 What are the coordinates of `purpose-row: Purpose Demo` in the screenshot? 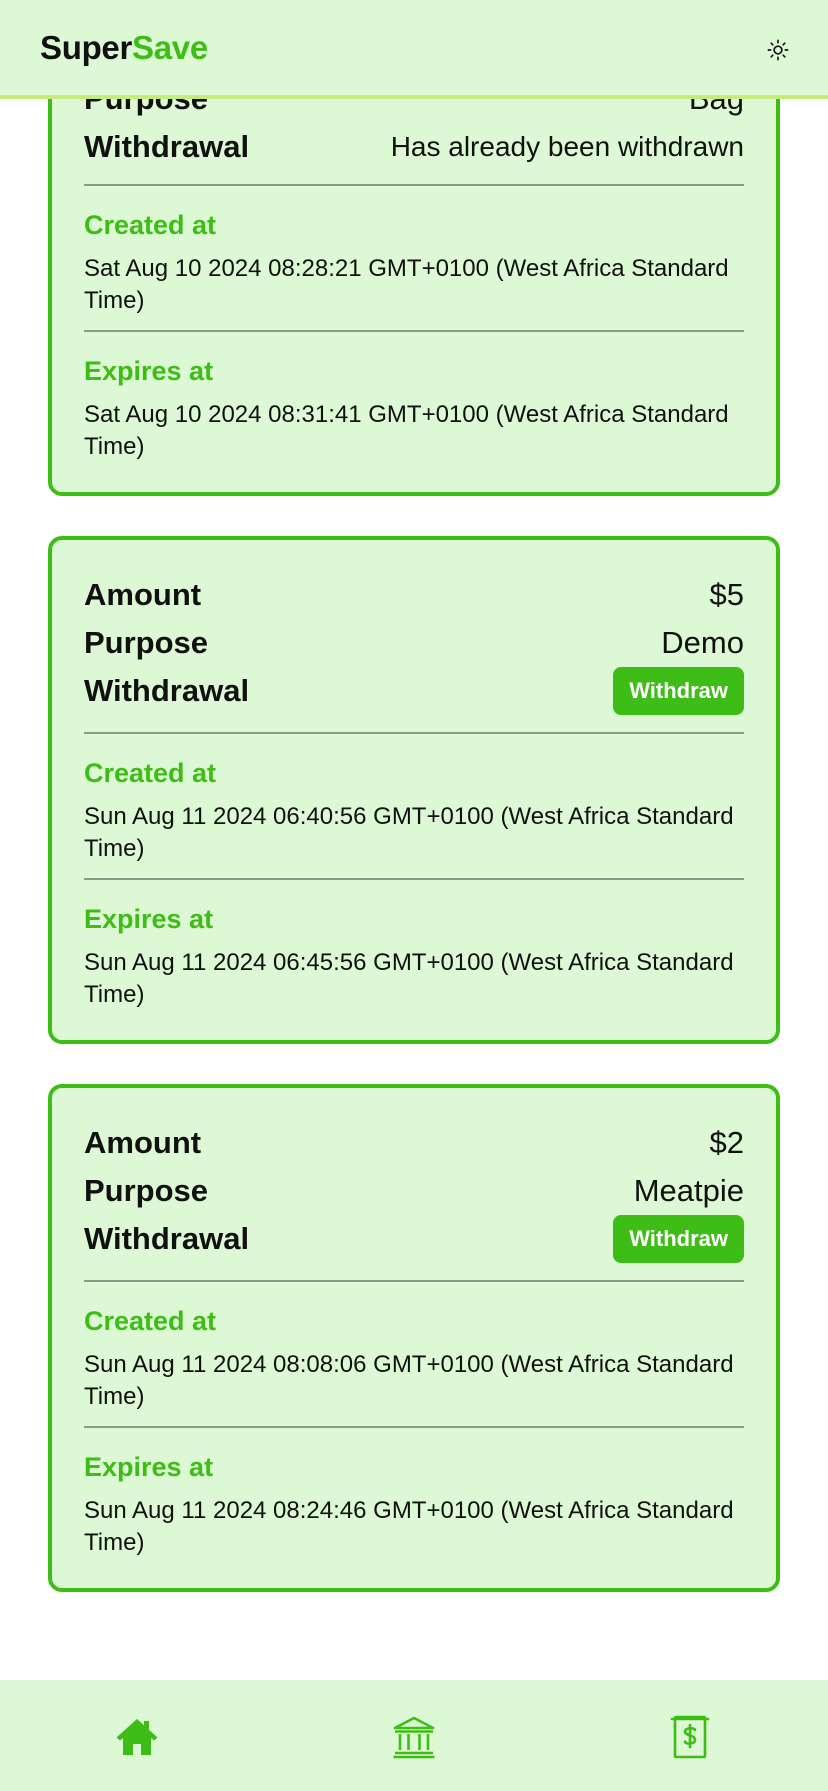 It's located at (414, 643).